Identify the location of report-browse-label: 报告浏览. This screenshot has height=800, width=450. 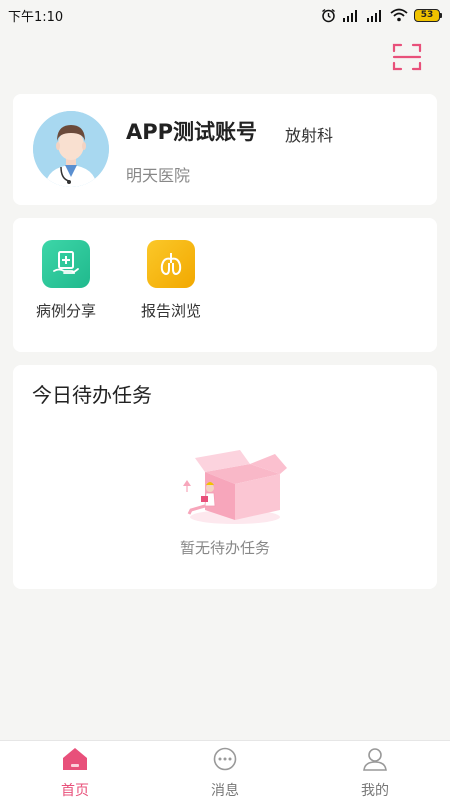
(170, 311).